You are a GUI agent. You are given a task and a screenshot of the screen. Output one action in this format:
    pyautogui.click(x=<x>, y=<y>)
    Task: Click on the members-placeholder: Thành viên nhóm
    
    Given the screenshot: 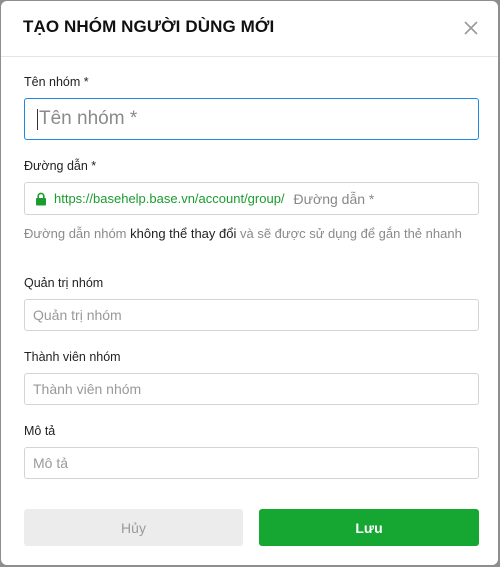 What is the action you would take?
    pyautogui.click(x=87, y=389)
    